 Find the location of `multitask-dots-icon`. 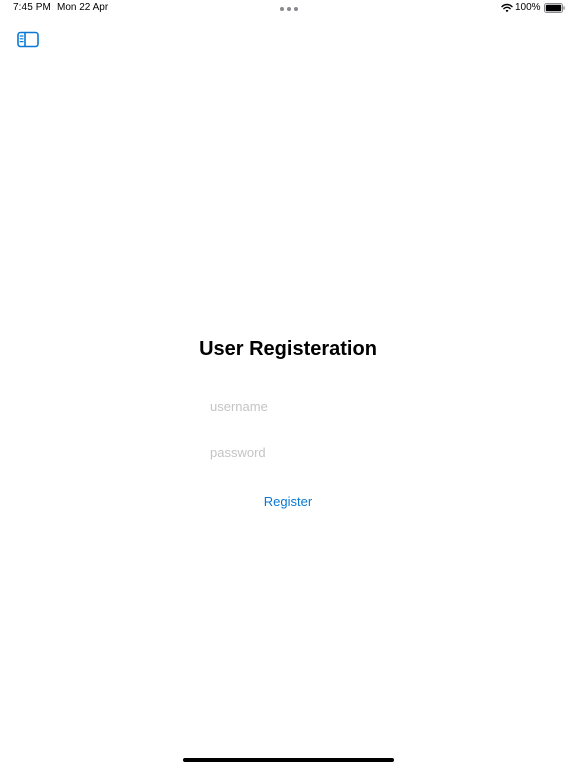

multitask-dots-icon is located at coordinates (289, 8).